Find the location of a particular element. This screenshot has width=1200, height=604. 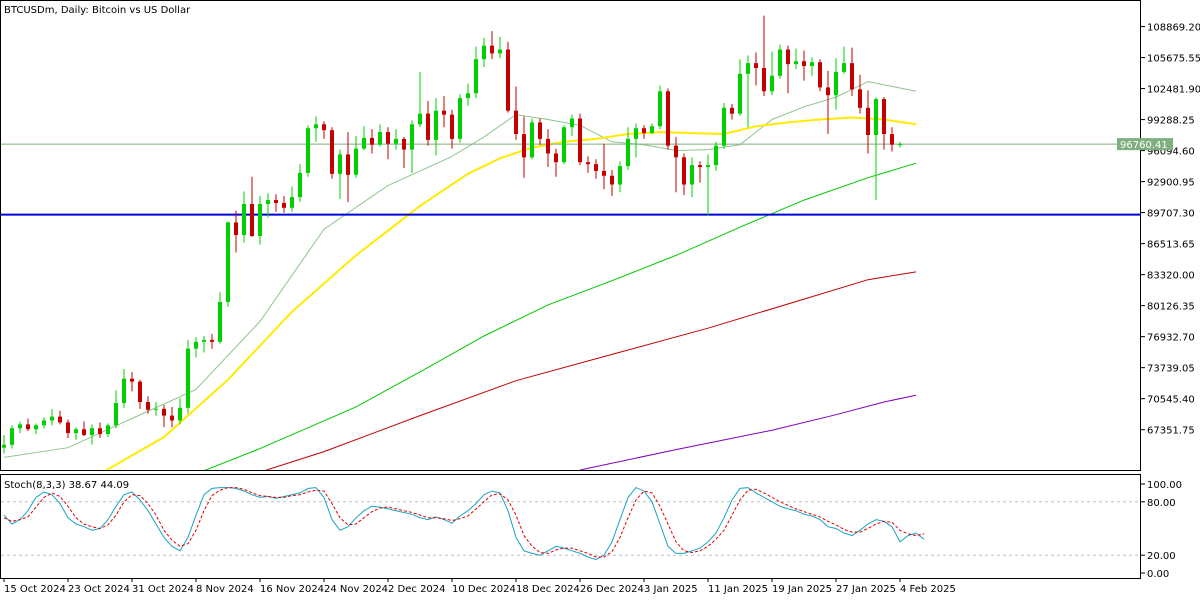

stochastic-tick-label: 100.00 is located at coordinates (1164, 485).